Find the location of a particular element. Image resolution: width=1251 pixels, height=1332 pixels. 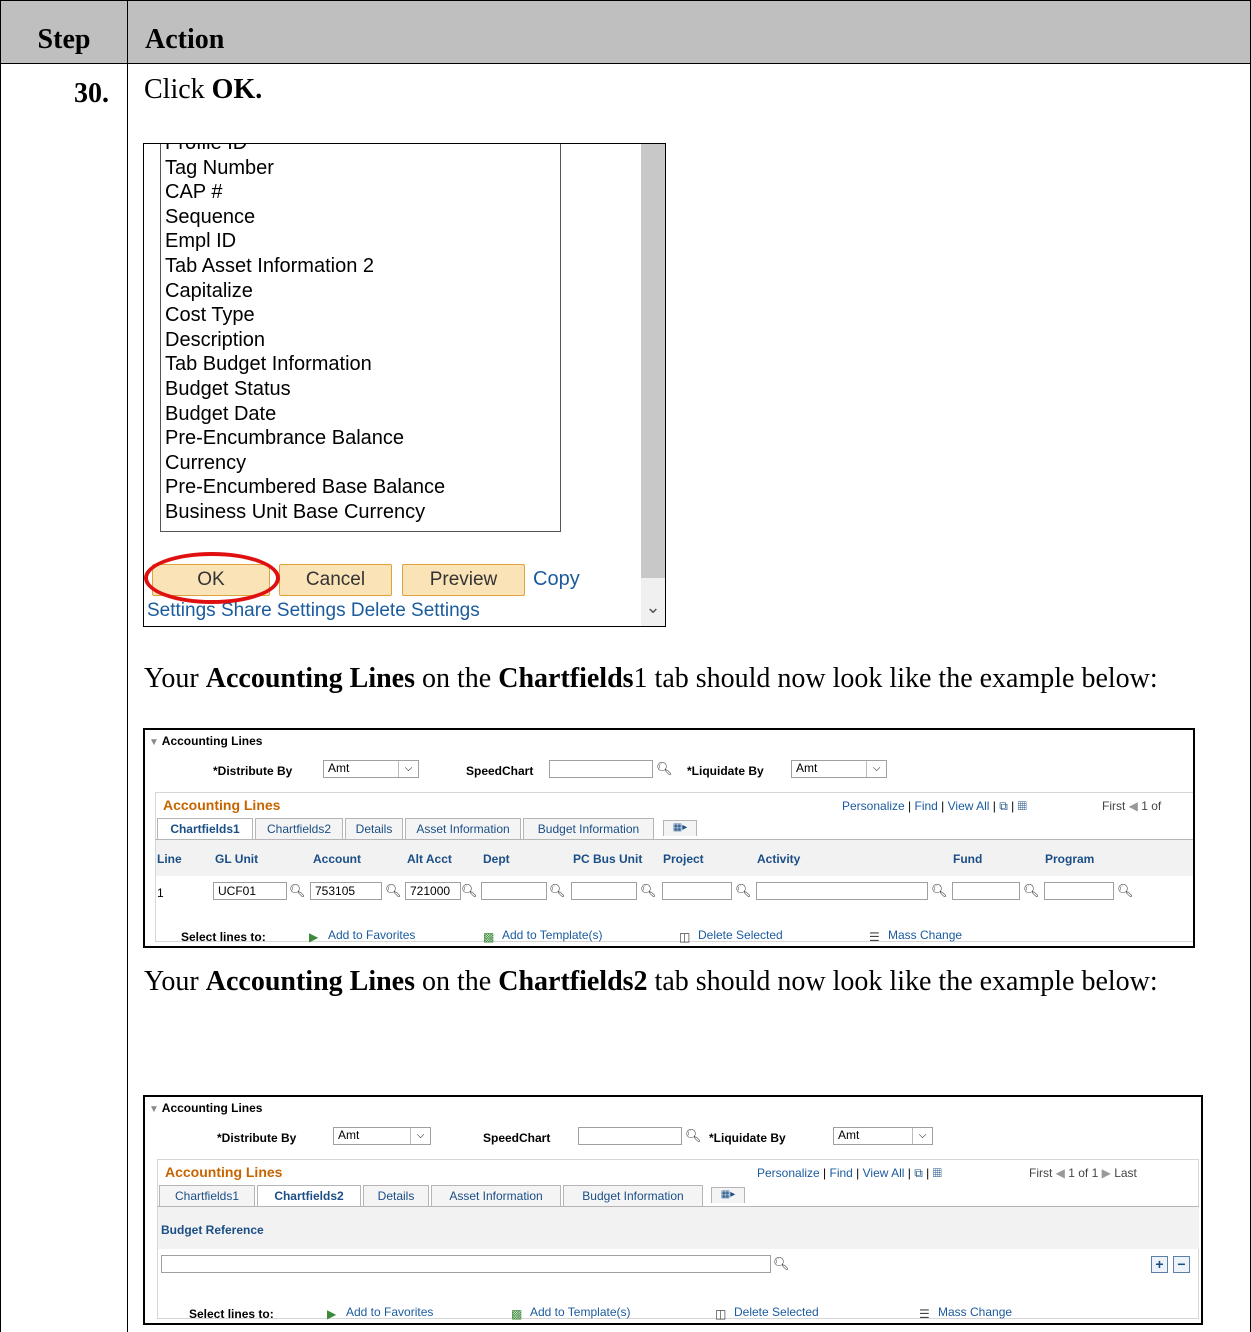

column-list-item: Currency is located at coordinates (362, 463).